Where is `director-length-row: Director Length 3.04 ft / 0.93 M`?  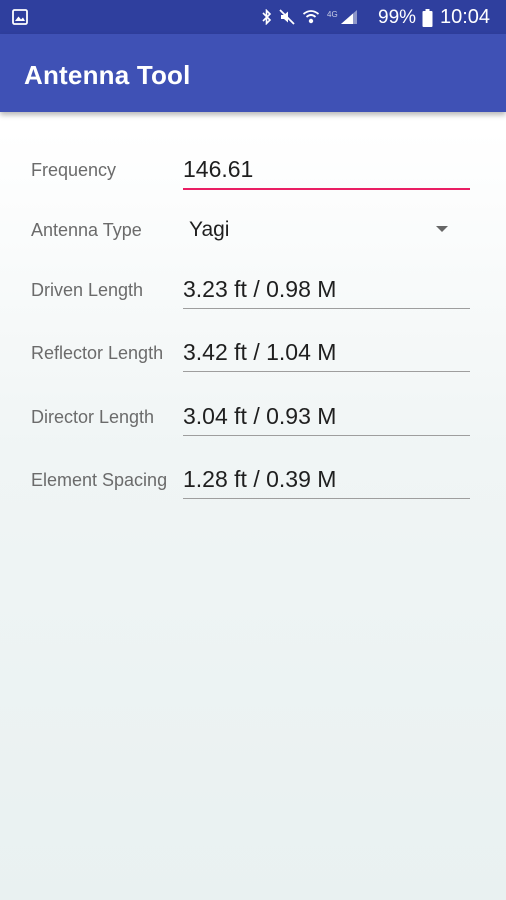
director-length-row: Director Length 3.04 ft / 0.93 M is located at coordinates (253, 420).